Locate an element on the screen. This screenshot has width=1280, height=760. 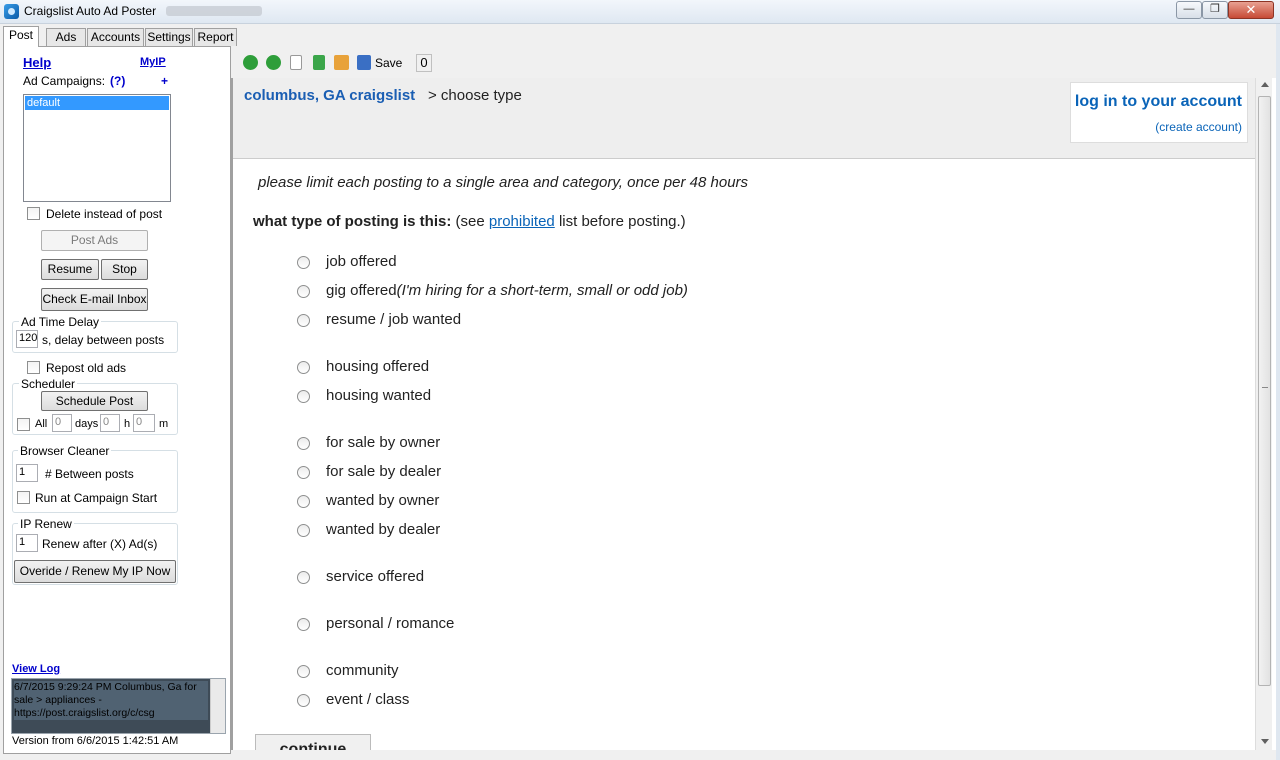
window-right-border is located at coordinates (1278, 392).